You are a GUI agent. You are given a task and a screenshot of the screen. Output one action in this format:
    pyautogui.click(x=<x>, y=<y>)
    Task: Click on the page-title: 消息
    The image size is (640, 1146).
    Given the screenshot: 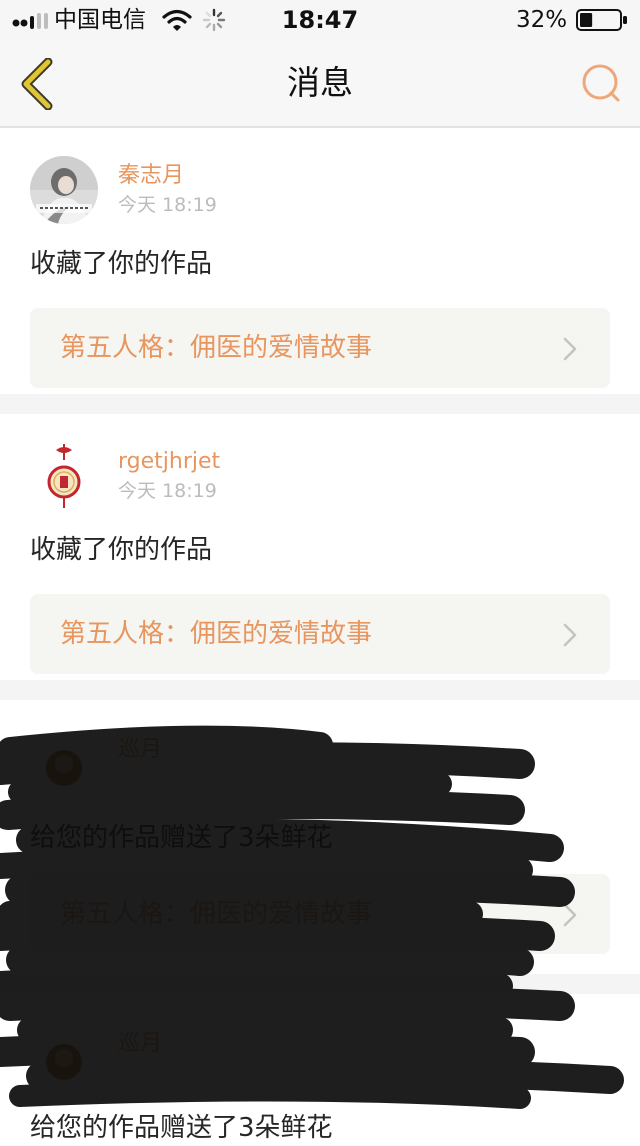 What is the action you would take?
    pyautogui.click(x=320, y=82)
    